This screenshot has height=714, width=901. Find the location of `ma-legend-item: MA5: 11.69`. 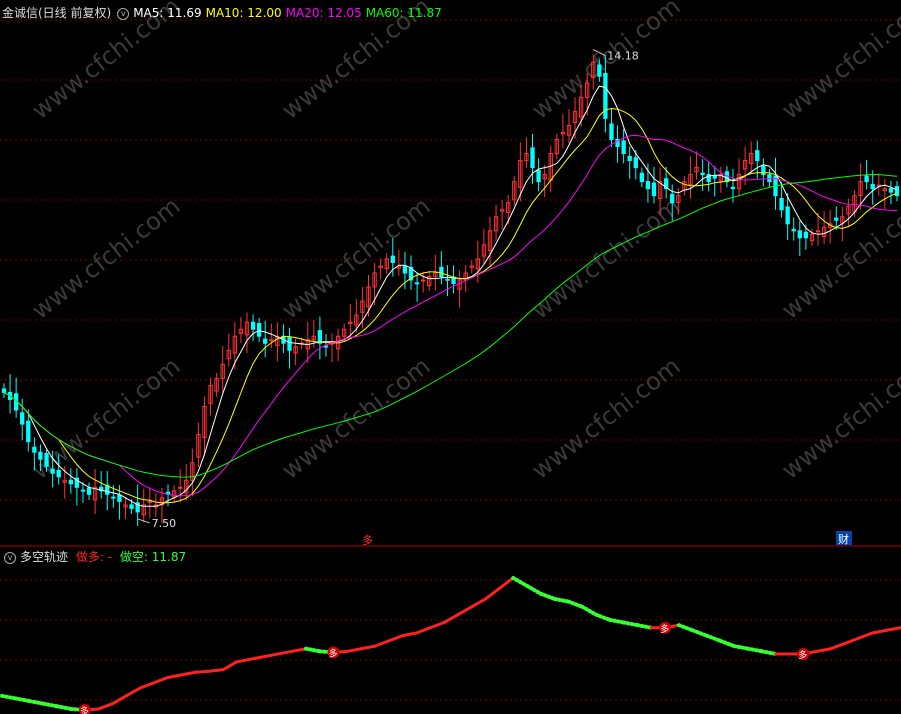

ma-legend-item: MA5: 11.69 is located at coordinates (167, 13).